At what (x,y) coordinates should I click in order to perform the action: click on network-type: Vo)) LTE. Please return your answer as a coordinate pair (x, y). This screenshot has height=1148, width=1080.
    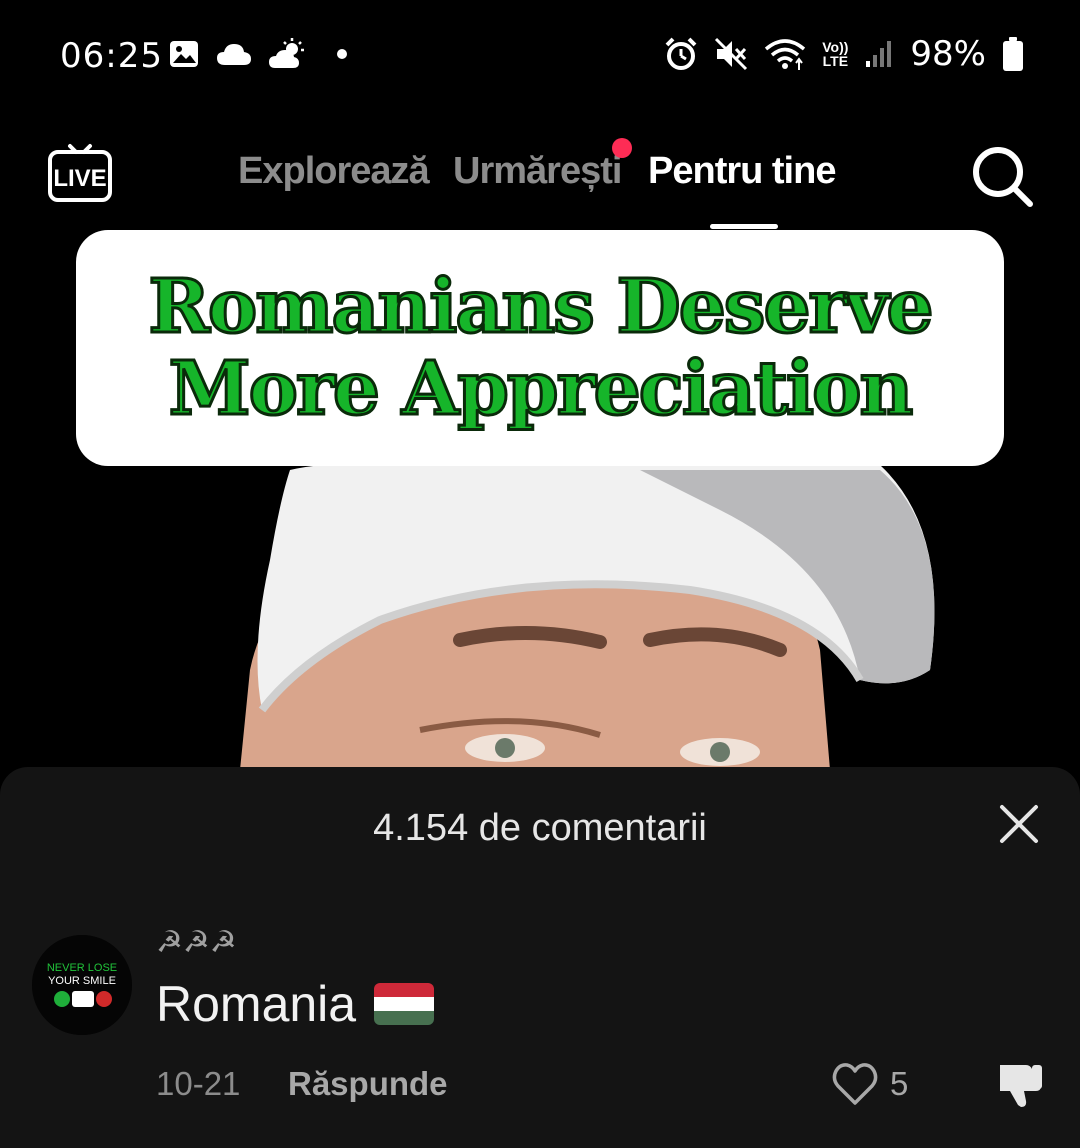
    Looking at the image, I should click on (835, 54).